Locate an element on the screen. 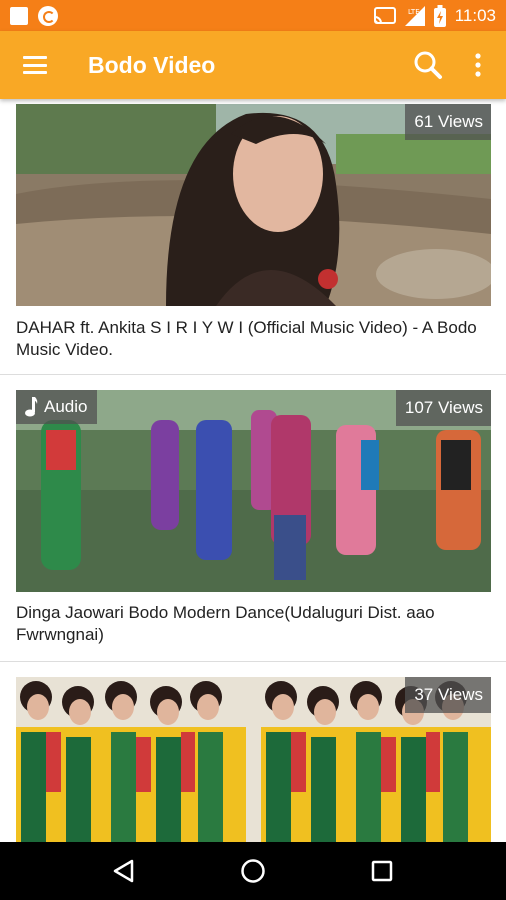 The height and width of the screenshot is (900, 506). recents-button is located at coordinates (382, 871).